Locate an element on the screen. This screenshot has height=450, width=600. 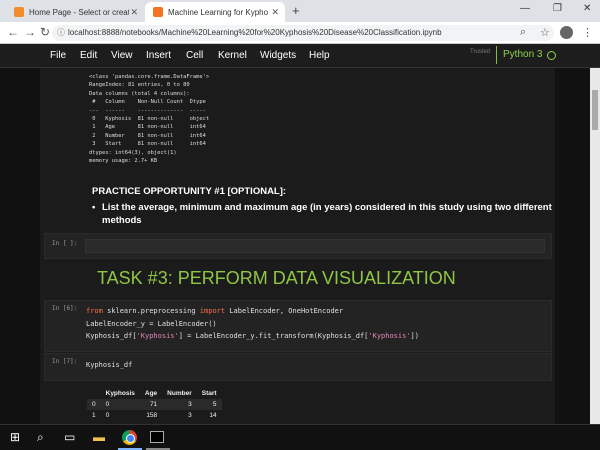
info-icon: ⓘ is located at coordinates (61, 33).